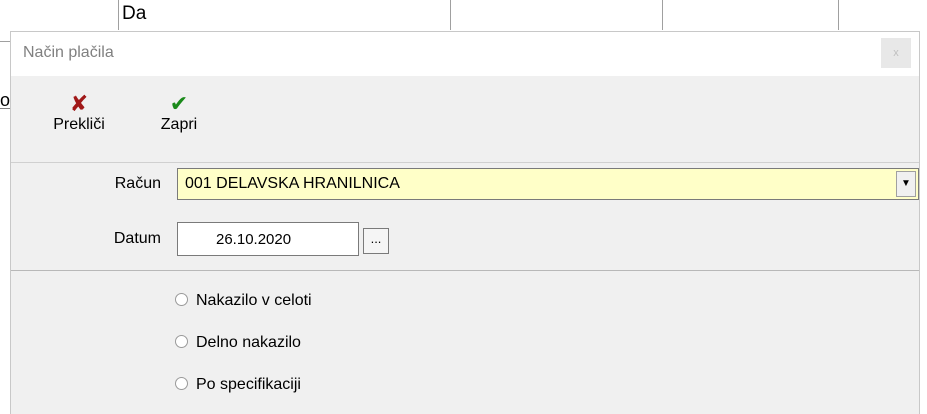 The width and height of the screenshot is (927, 414). I want to click on background-column-header: Da, so click(134, 13).